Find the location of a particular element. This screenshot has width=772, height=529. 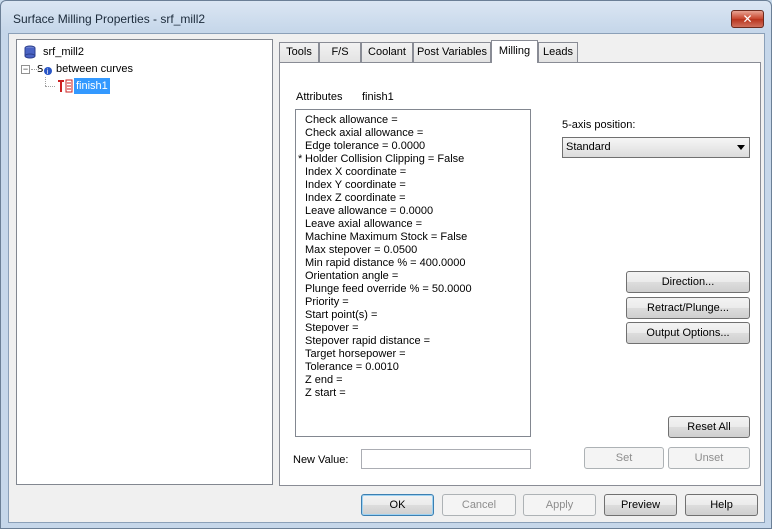

attribute-list-item: Target horsepower = is located at coordinates (417, 354).